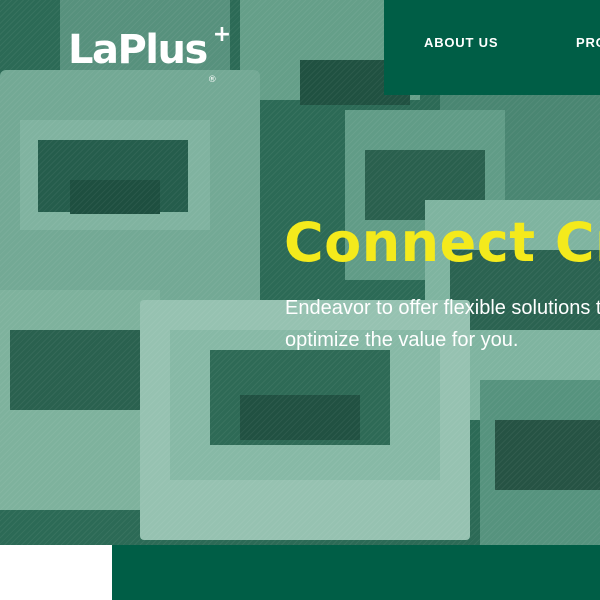 This screenshot has height=600, width=600. I want to click on hero-headline: Connect Creativity, so click(442, 242).